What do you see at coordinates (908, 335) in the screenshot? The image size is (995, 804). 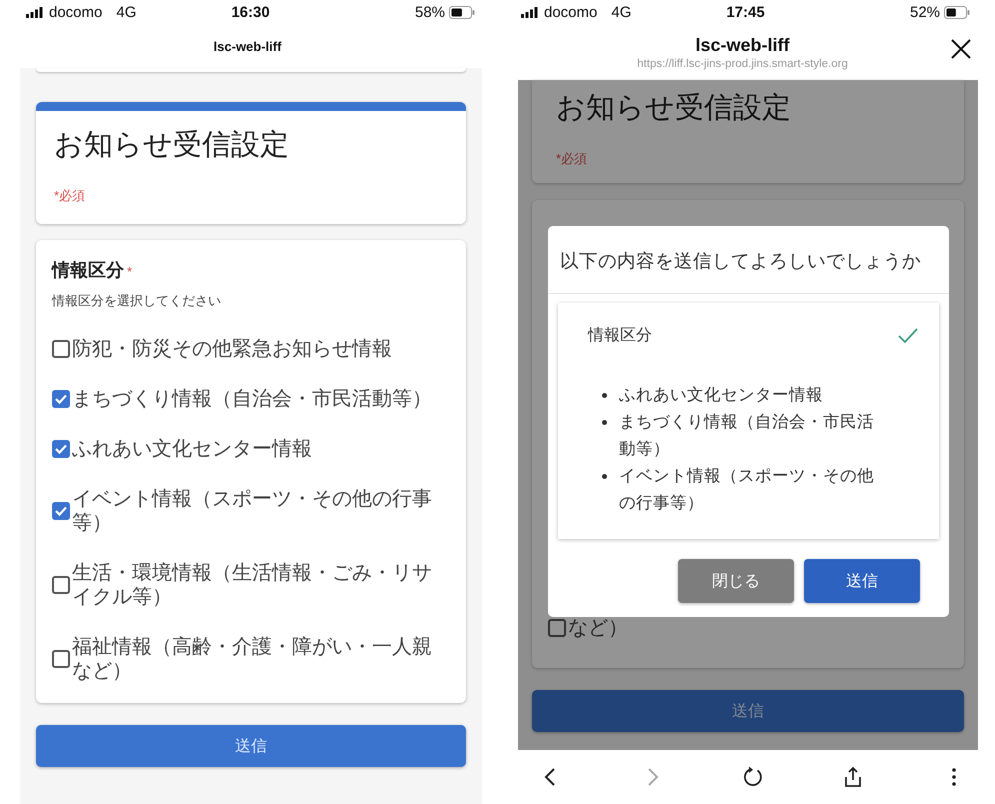 I see `check-icon` at bounding box center [908, 335].